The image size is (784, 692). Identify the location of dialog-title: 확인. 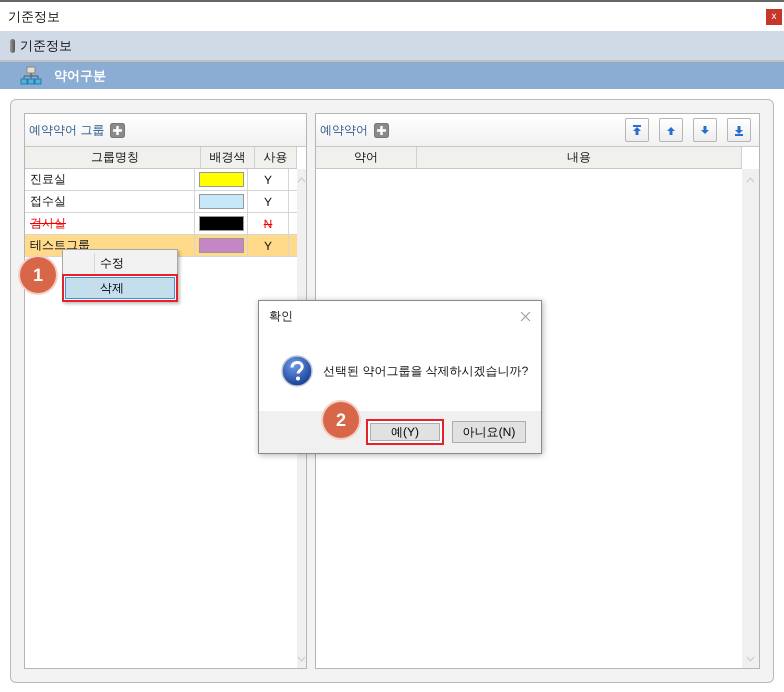
(281, 316).